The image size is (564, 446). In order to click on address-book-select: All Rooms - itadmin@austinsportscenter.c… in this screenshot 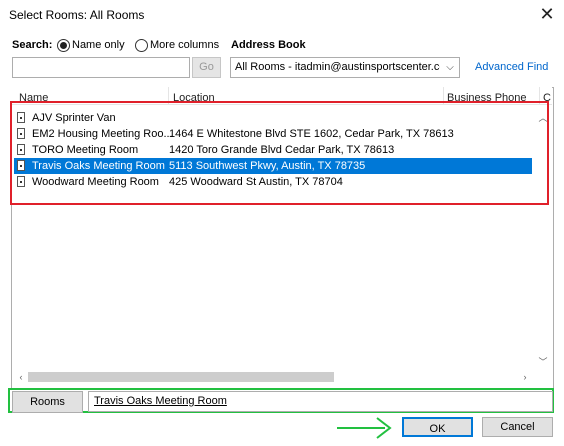, I will do `click(345, 67)`.